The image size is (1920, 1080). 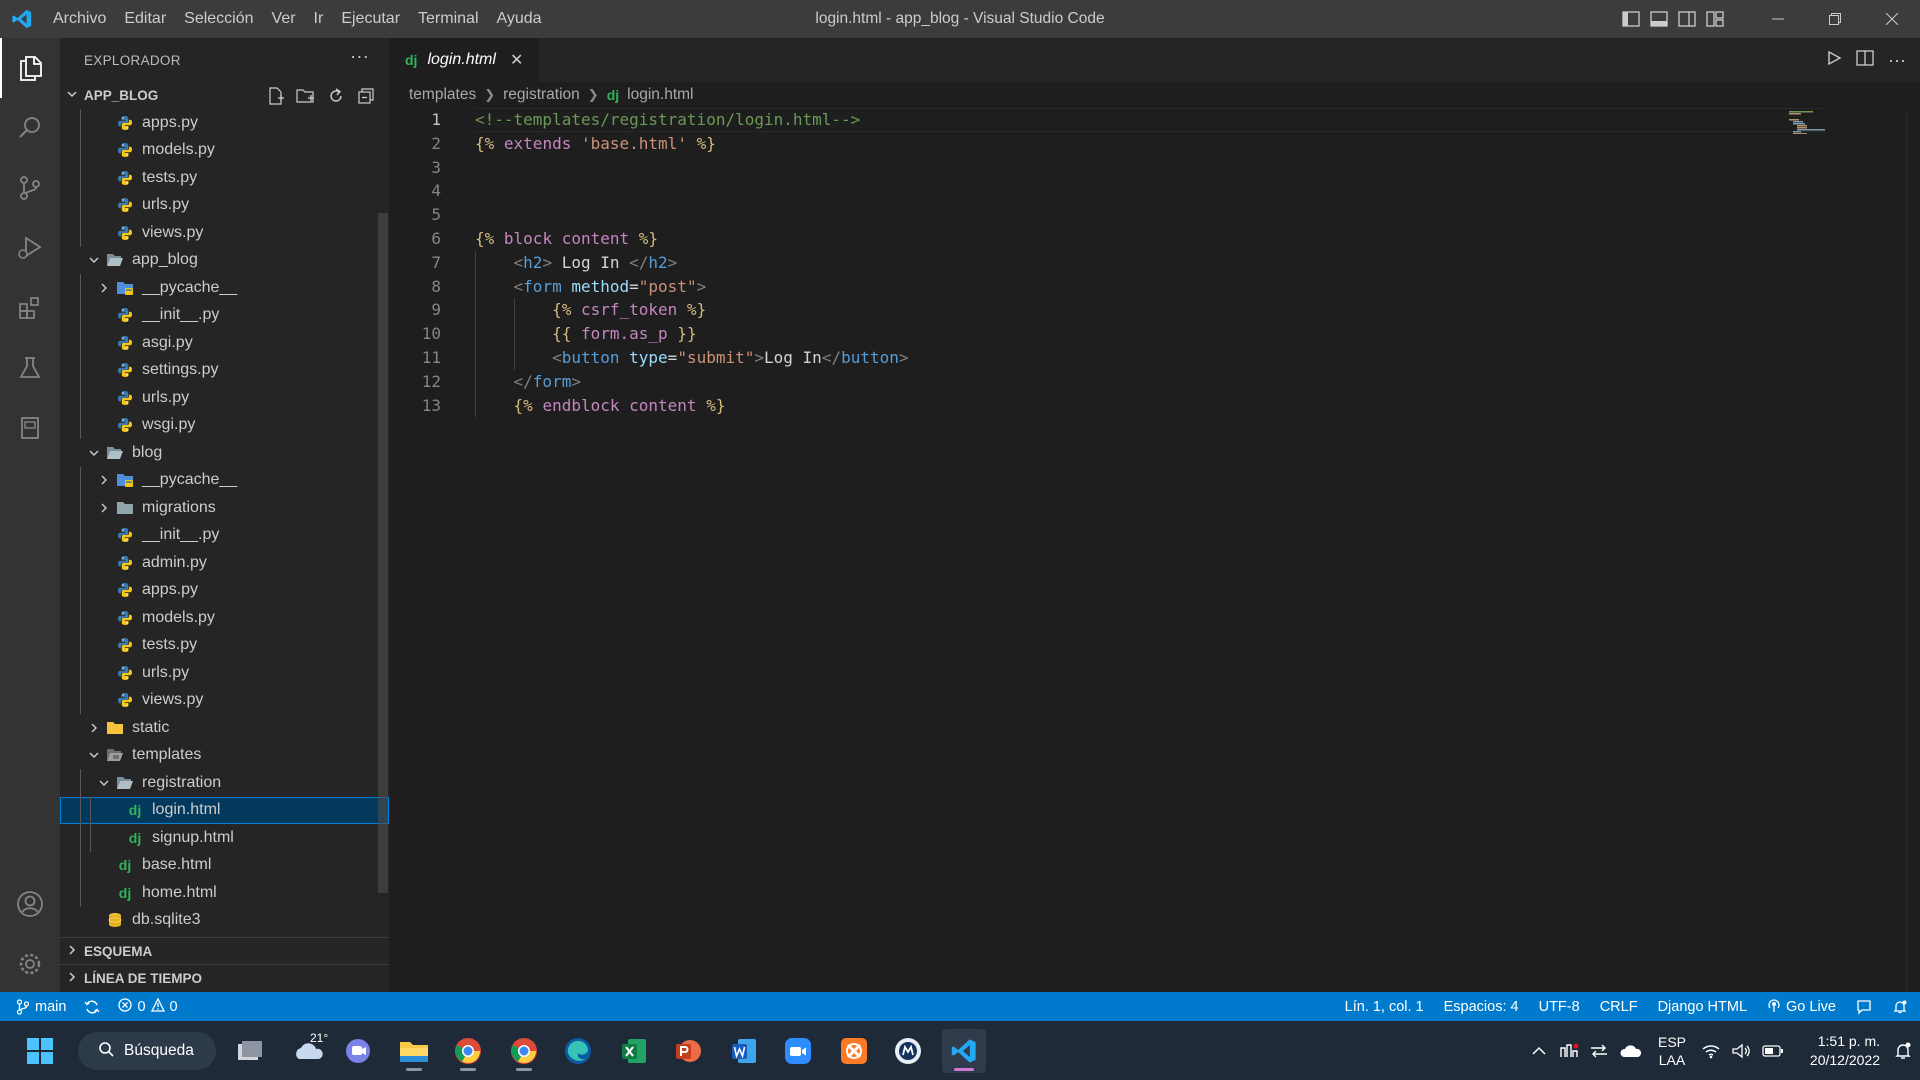 I want to click on run-icon, so click(x=1834, y=60).